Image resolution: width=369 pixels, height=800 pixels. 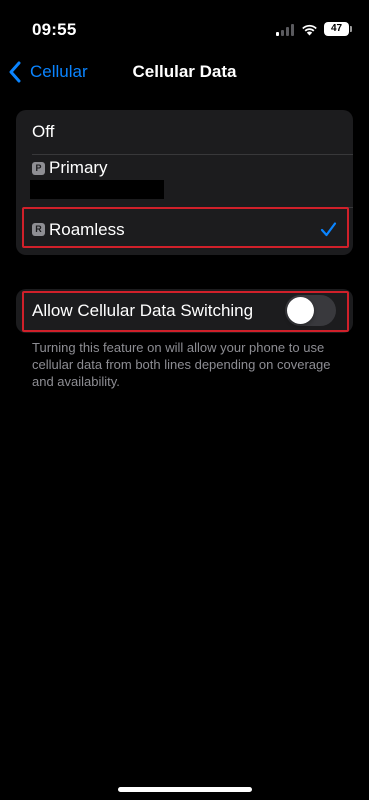 What do you see at coordinates (309, 30) in the screenshot?
I see `wifi-icon` at bounding box center [309, 30].